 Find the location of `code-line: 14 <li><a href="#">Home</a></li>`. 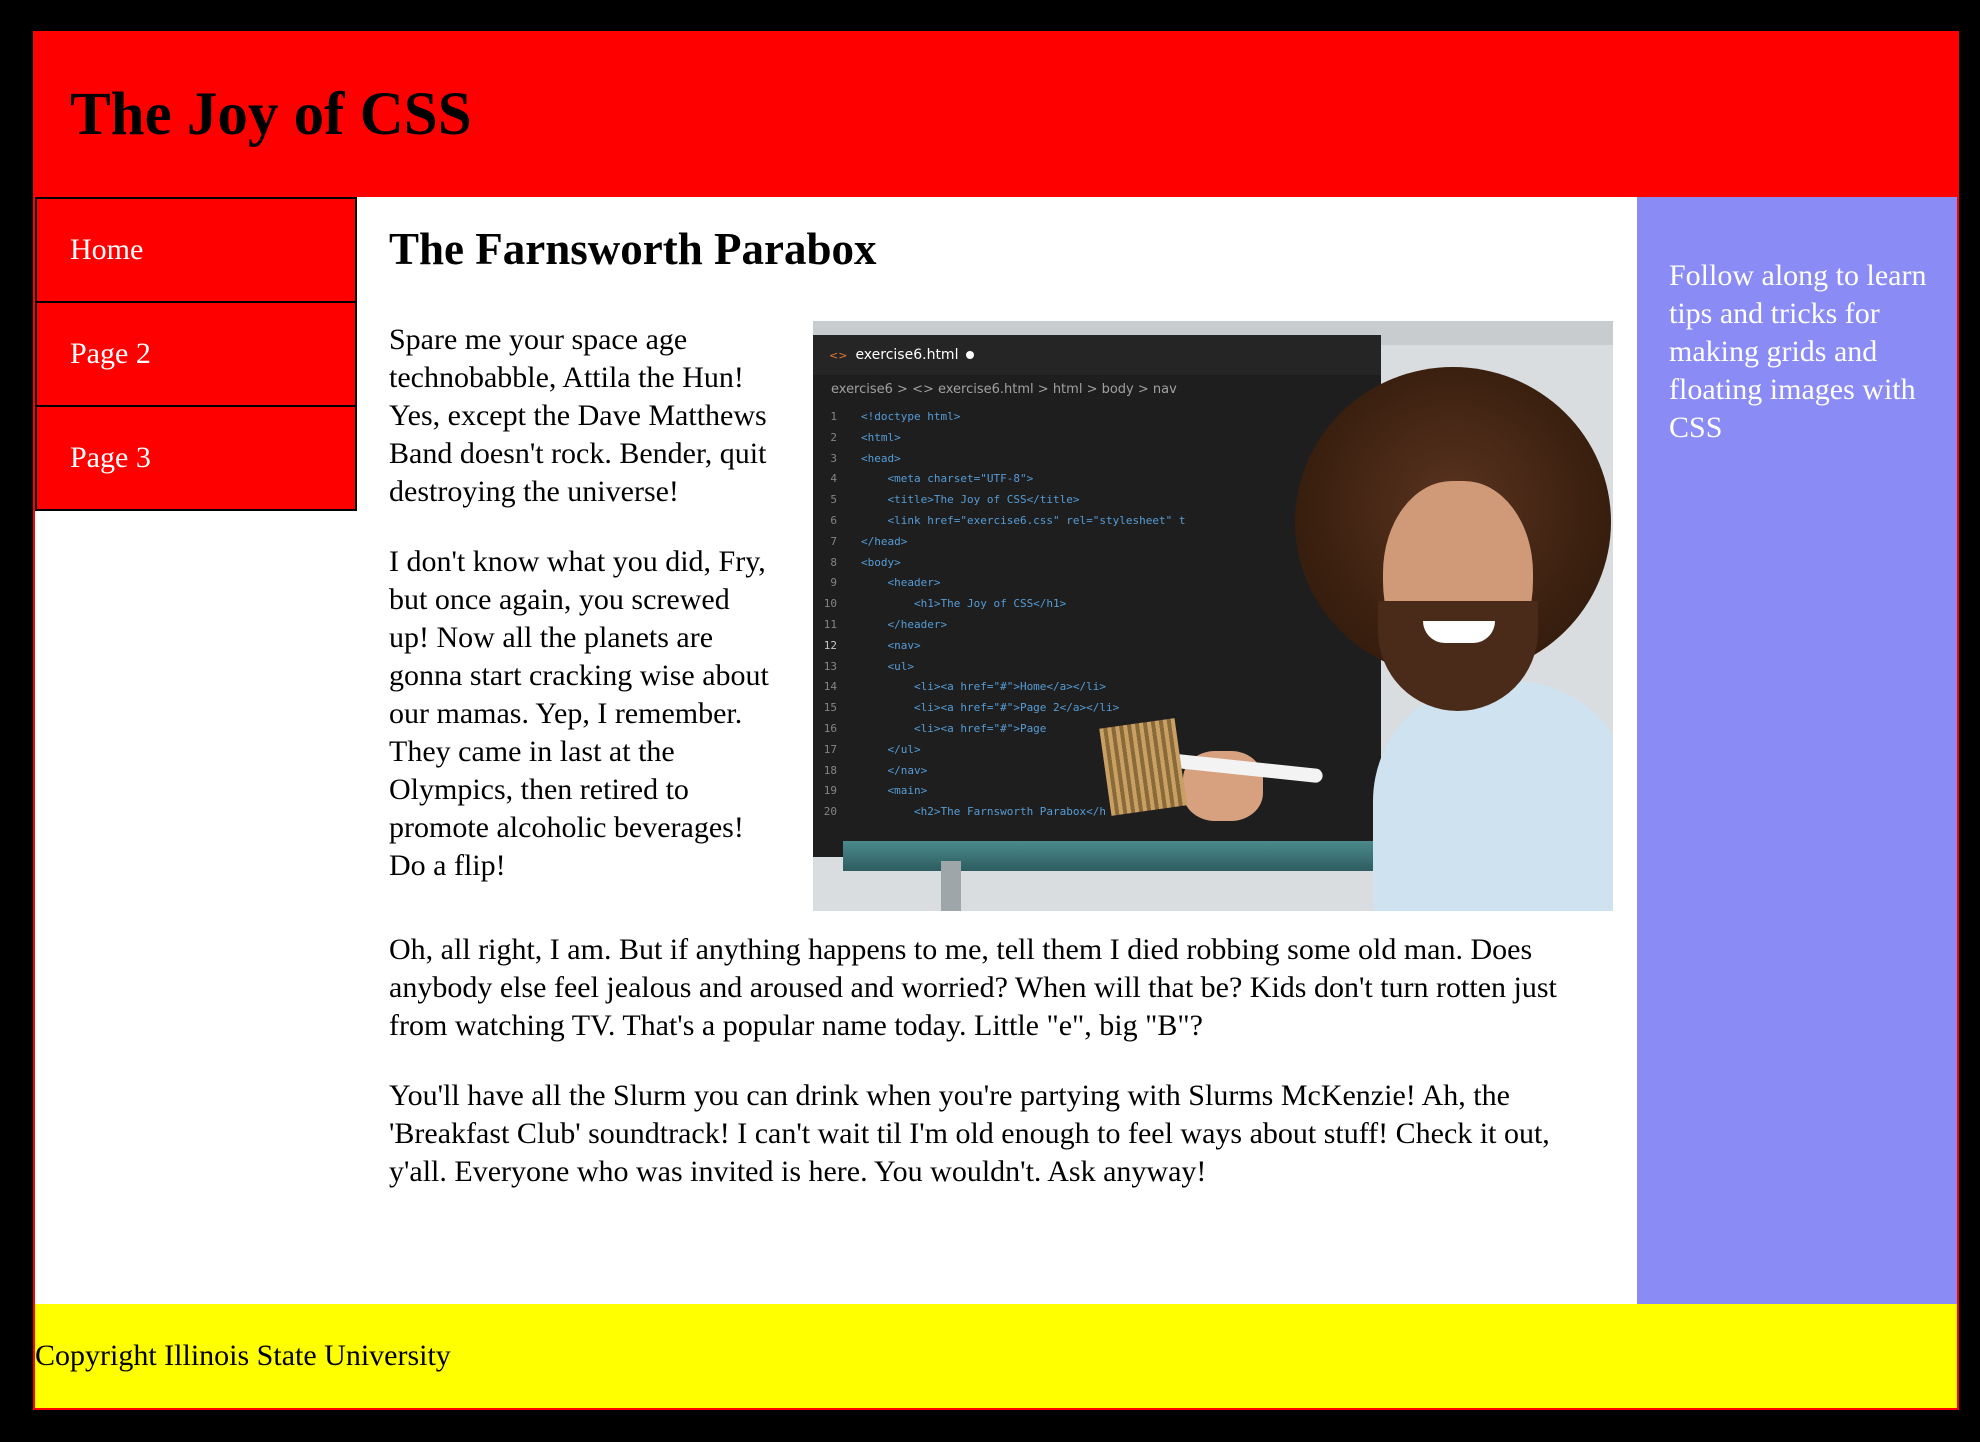

code-line: 14 <li><a href="#">Home</a></li> is located at coordinates (1097, 687).